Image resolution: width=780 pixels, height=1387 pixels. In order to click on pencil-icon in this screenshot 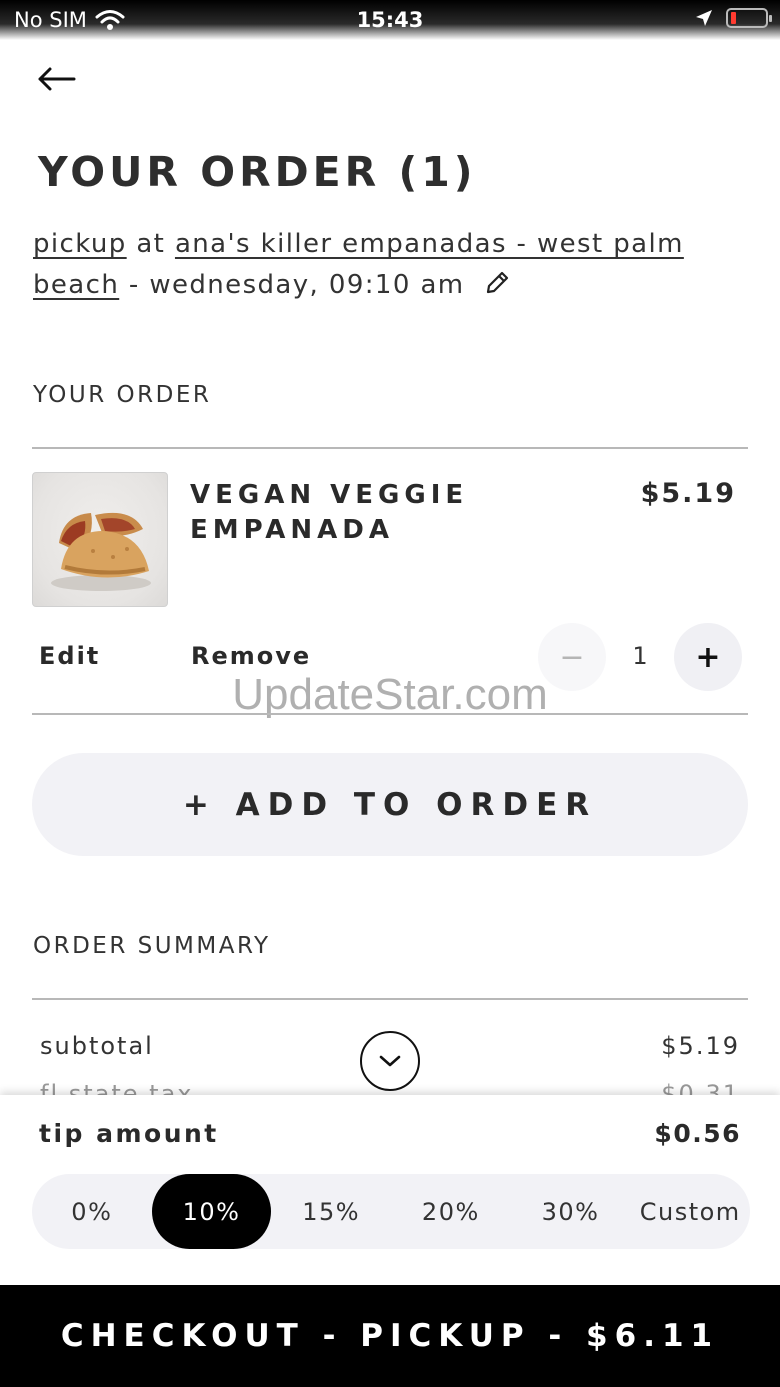, I will do `click(498, 282)`.